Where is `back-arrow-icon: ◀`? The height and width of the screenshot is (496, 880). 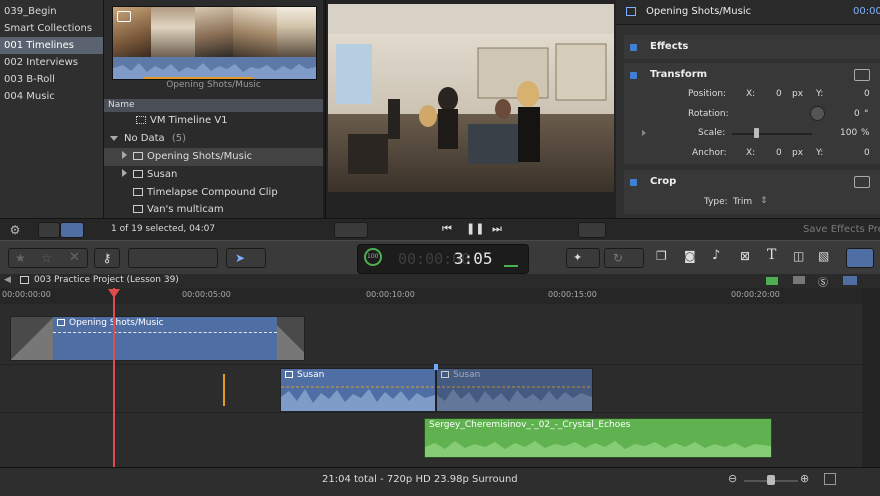
back-arrow-icon: ◀ is located at coordinates (7, 280).